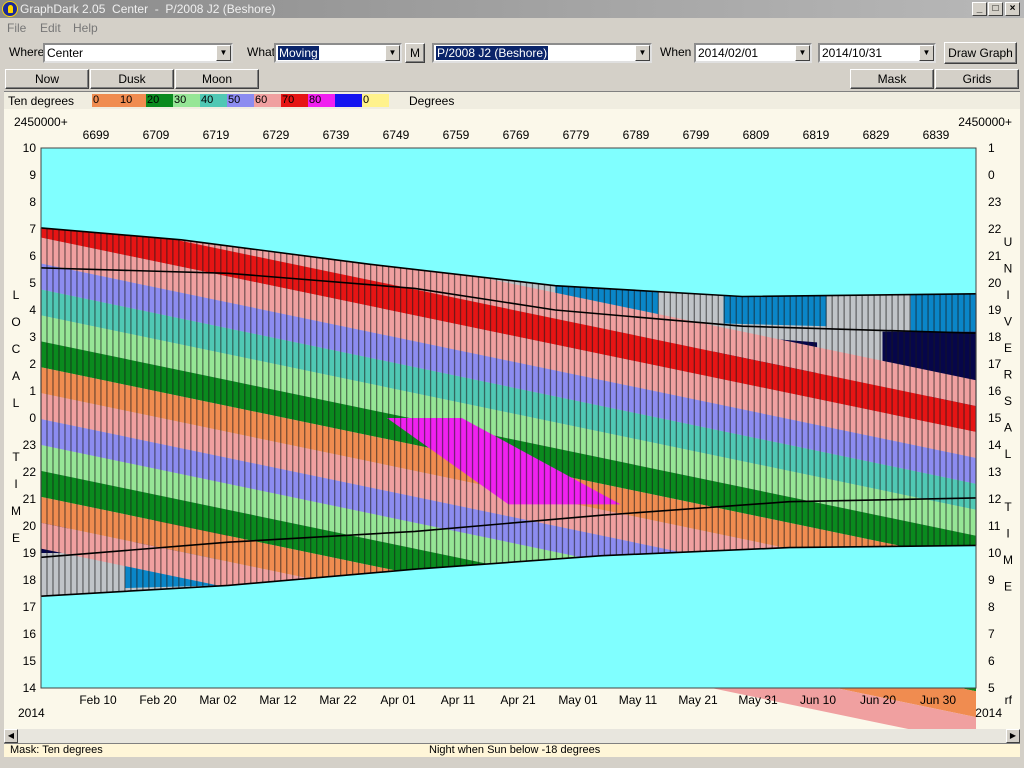 Image resolution: width=1024 pixels, height=768 pixels. Describe the element at coordinates (338, 53) in the screenshot. I see `what-select: Moving ▼` at that location.